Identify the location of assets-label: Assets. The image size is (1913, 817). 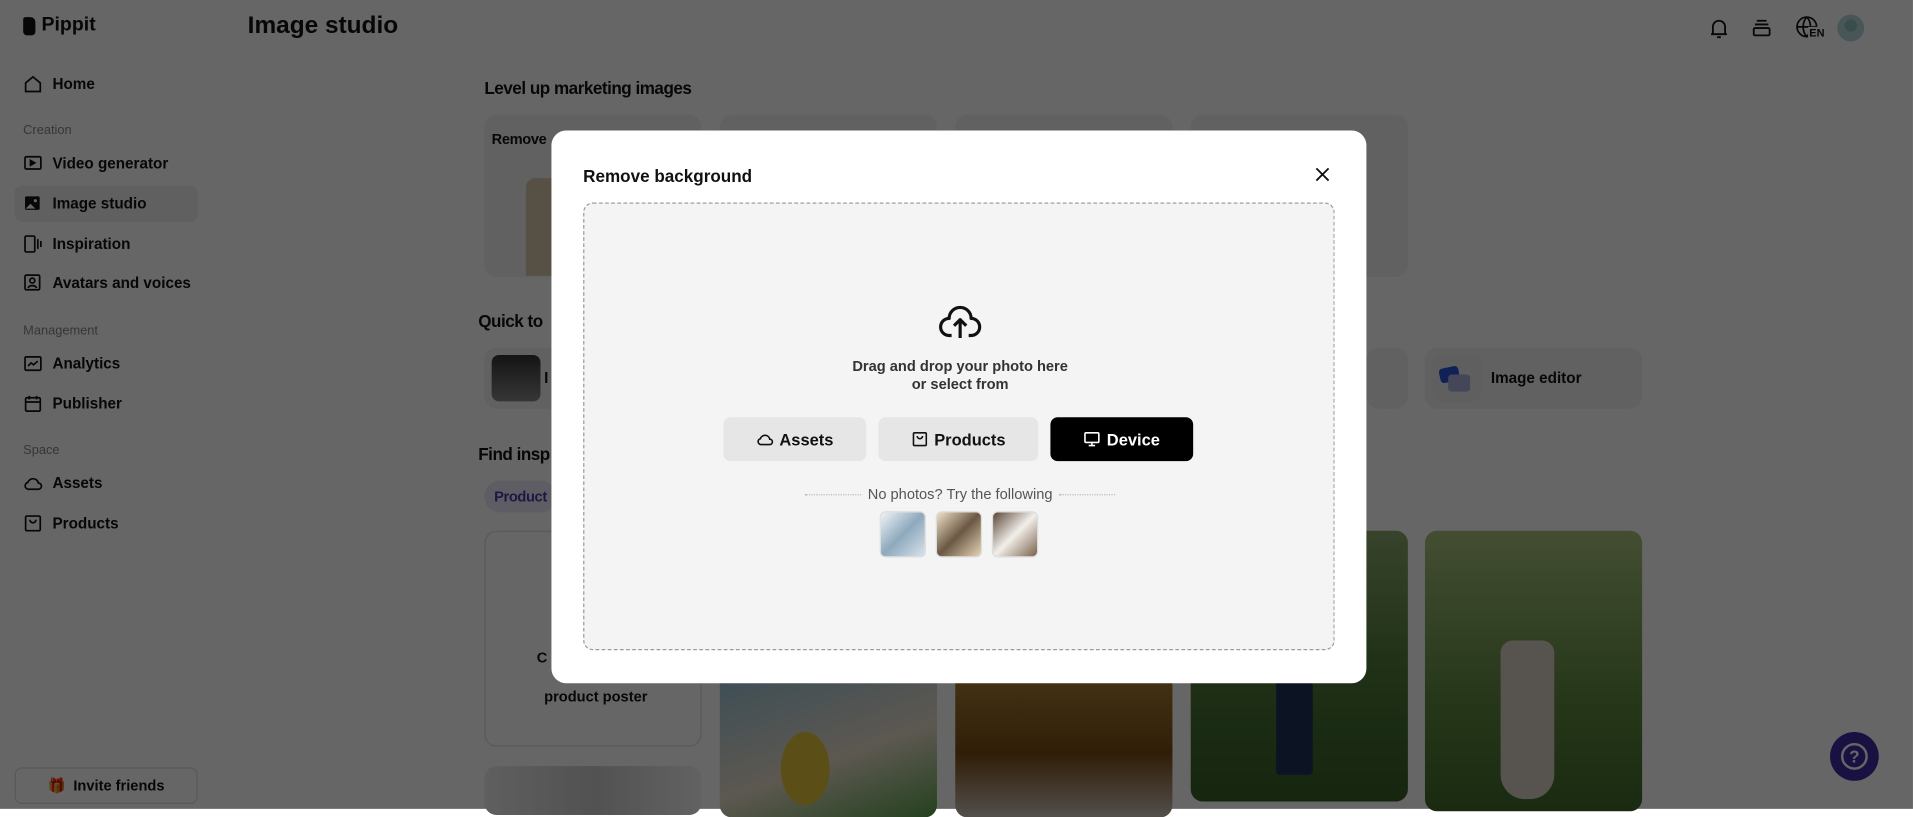
(806, 439).